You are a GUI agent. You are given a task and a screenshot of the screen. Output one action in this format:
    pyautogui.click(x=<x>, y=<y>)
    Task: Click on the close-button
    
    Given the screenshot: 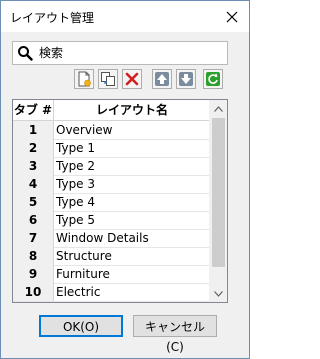 What is the action you would take?
    pyautogui.click(x=232, y=16)
    